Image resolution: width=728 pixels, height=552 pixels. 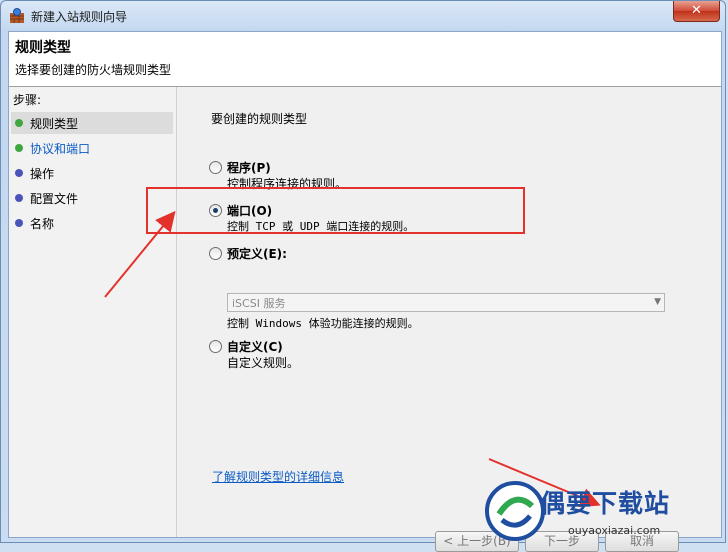 What do you see at coordinates (605, 503) in the screenshot?
I see `watermark-text: 偶要下载站` at bounding box center [605, 503].